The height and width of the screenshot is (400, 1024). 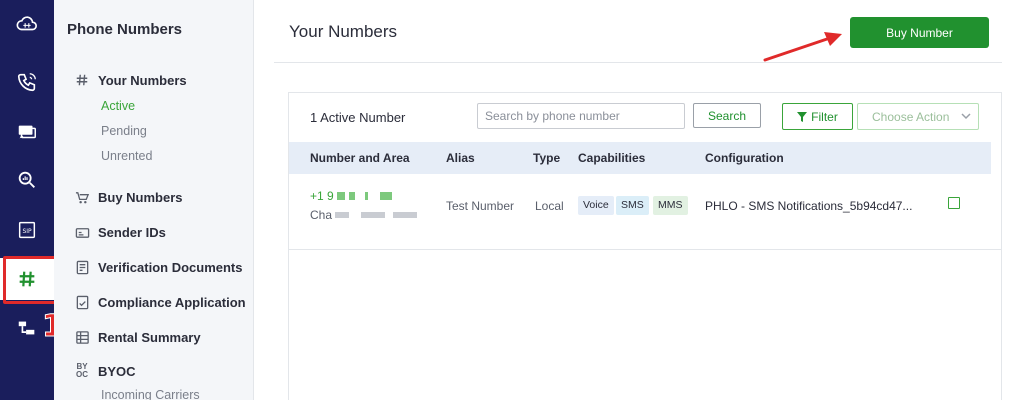 I want to click on nav-item-buy-numbers: Buy Numbers, so click(x=128, y=197).